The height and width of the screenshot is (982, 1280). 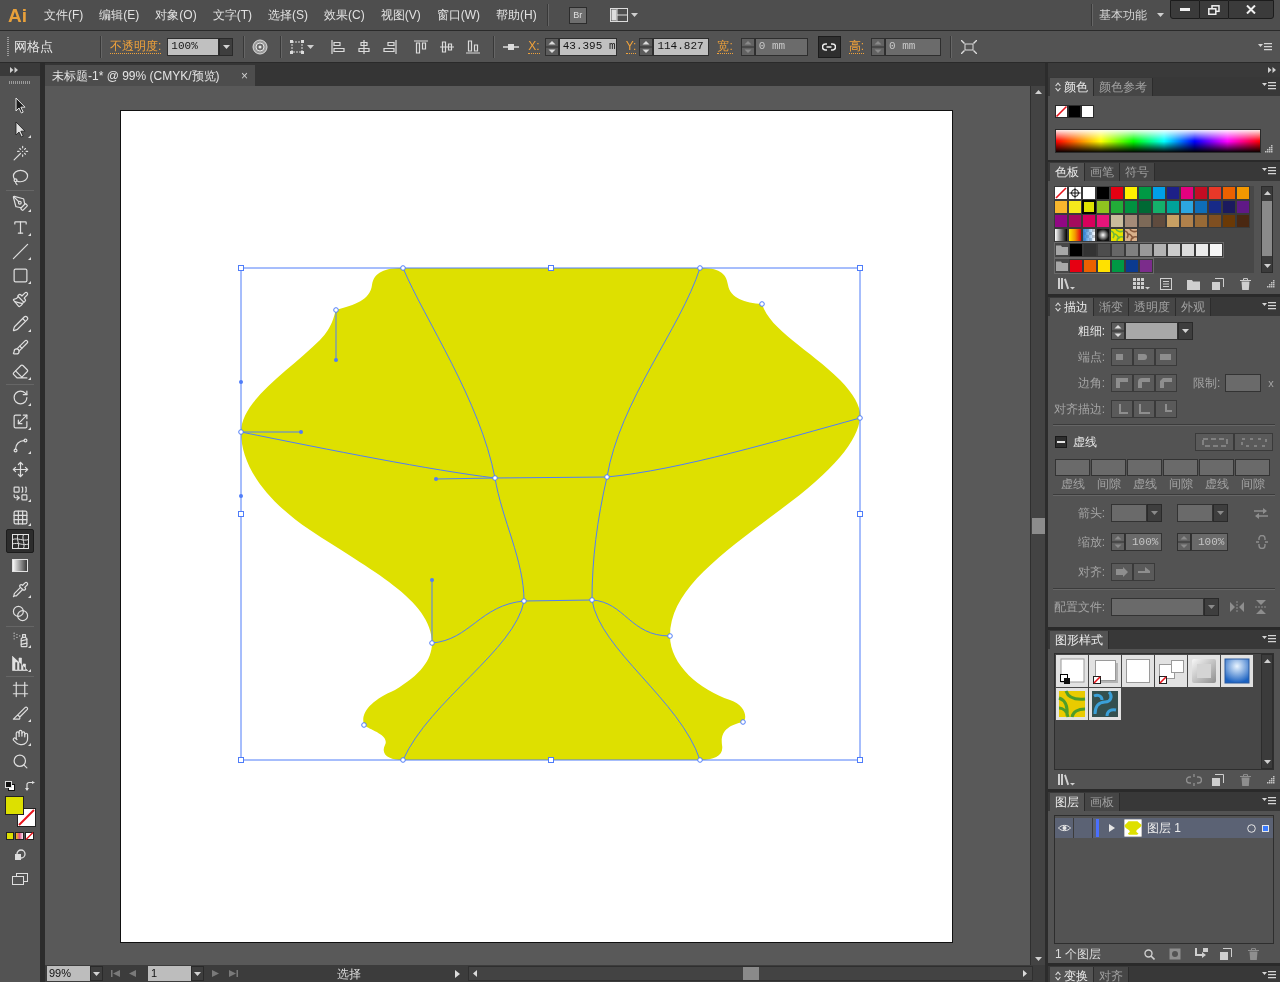 I want to click on tool-button, so click(x=20, y=541).